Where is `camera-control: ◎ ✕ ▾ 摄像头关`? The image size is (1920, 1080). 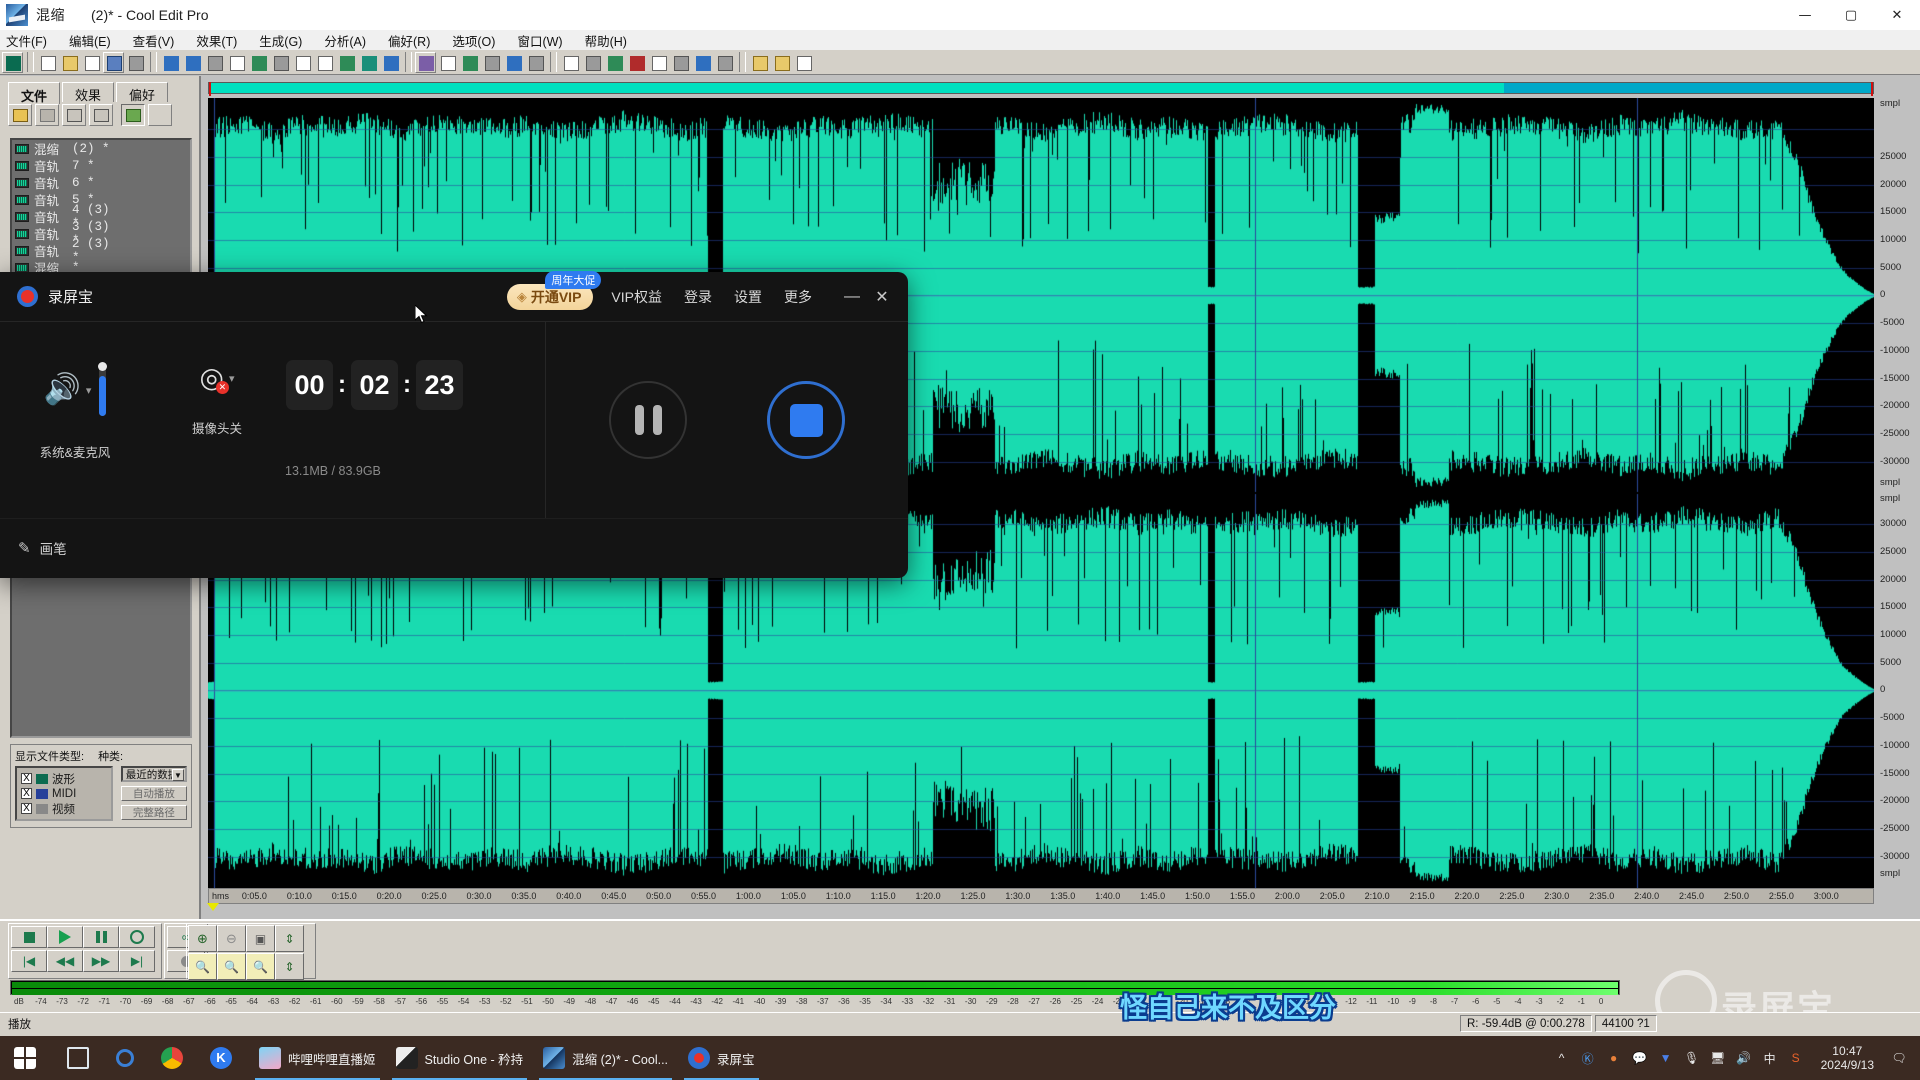 camera-control: ◎ ✕ ▾ 摄像头关 is located at coordinates (217, 400).